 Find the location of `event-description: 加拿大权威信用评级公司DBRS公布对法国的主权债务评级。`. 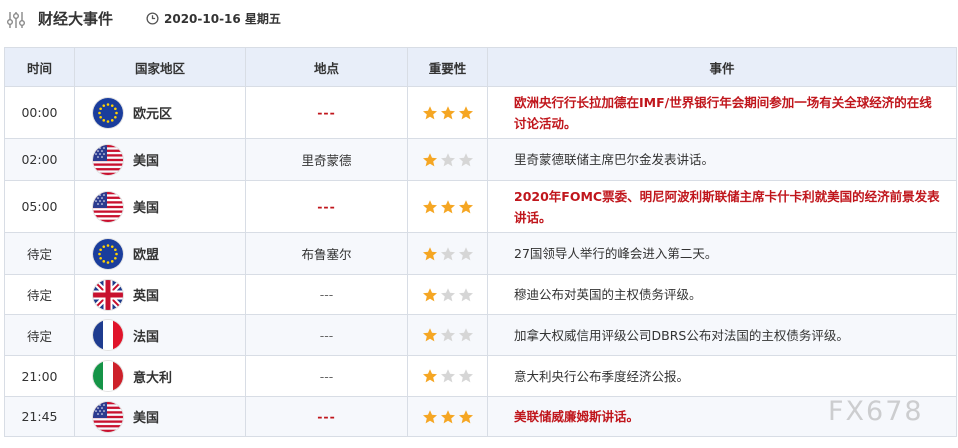

event-description: 加拿大权威信用评级公司DBRS公布对法国的主权债务评级。 is located at coordinates (722, 335).